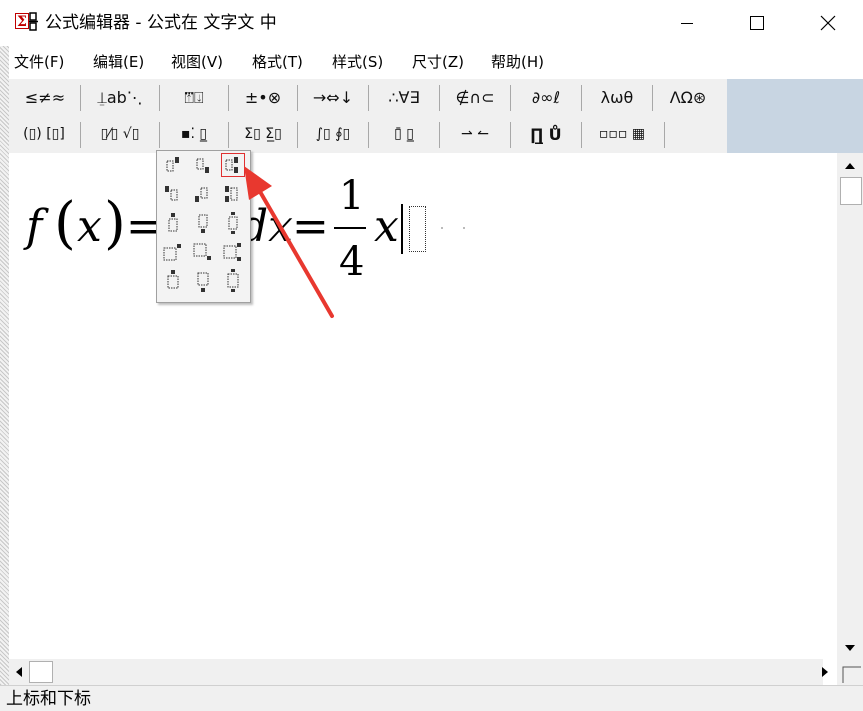 The width and height of the screenshot is (863, 711). Describe the element at coordinates (28, 23) in the screenshot. I see `equation-editor-icon: Σ` at that location.